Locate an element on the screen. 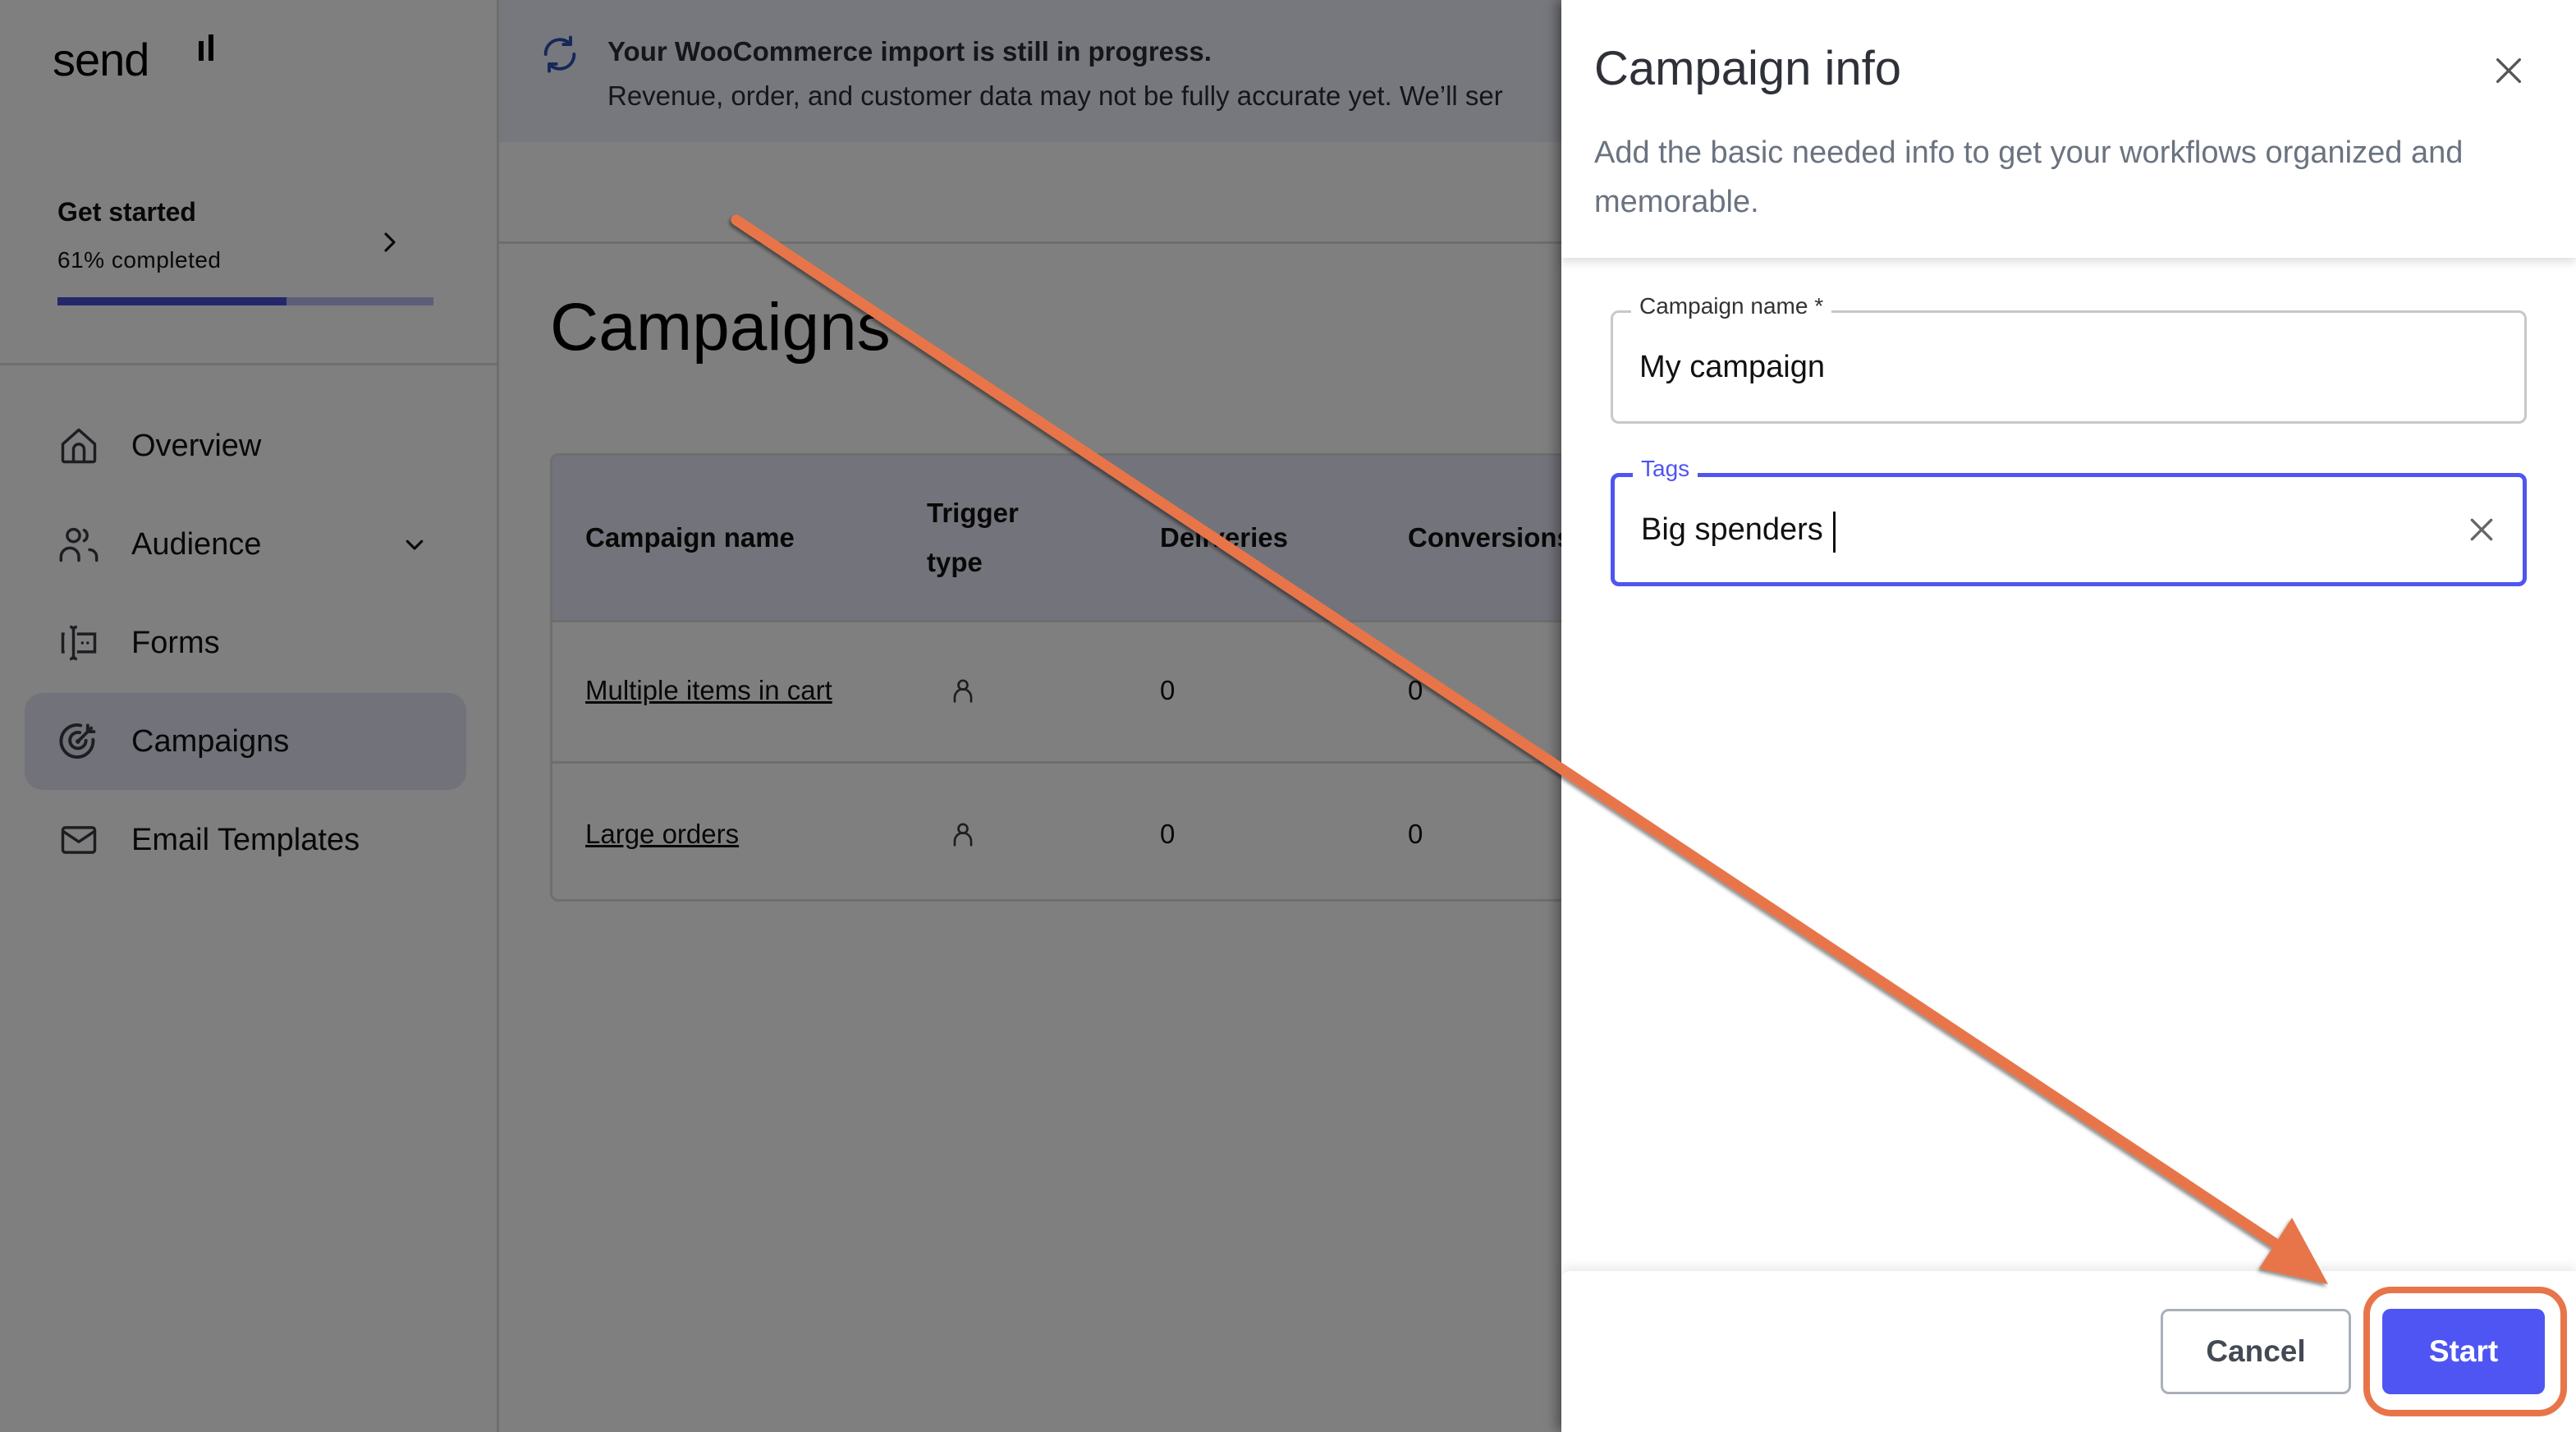 Image resolution: width=2576 pixels, height=1432 pixels. start-button: Start is located at coordinates (2463, 1351).